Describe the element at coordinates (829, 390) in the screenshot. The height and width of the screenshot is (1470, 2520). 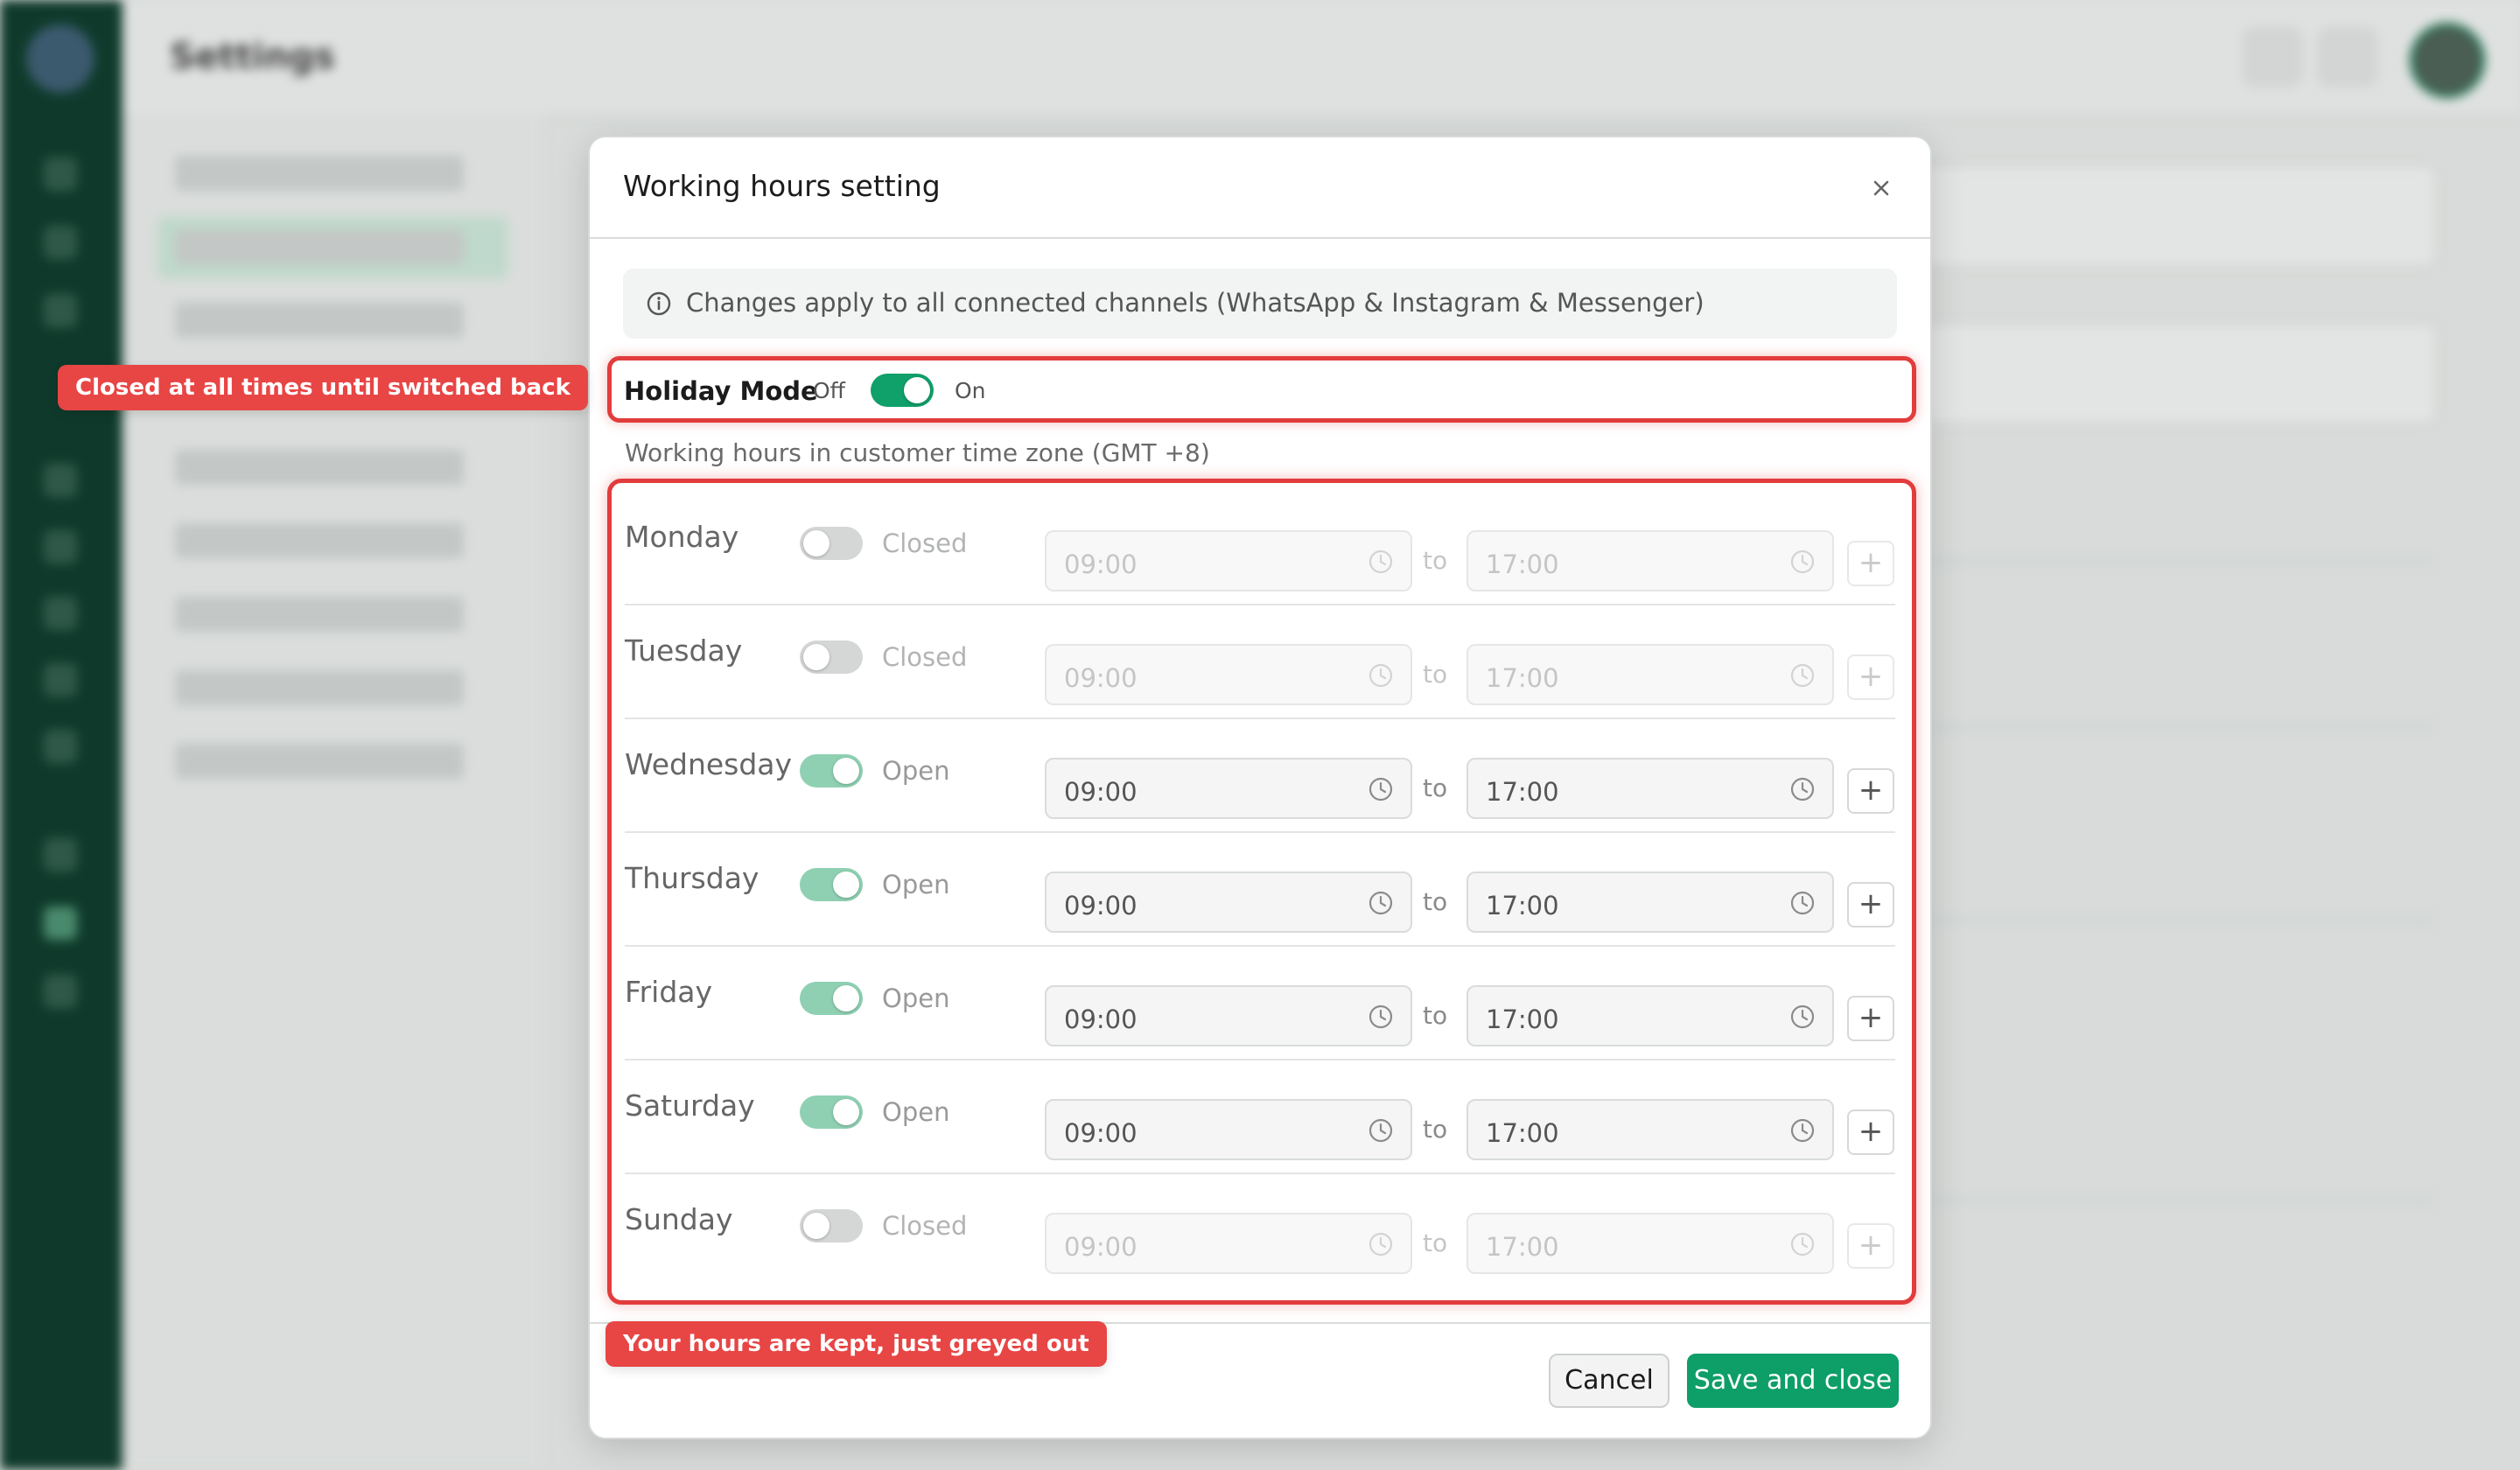
I see `holiday-off-label: Off` at that location.